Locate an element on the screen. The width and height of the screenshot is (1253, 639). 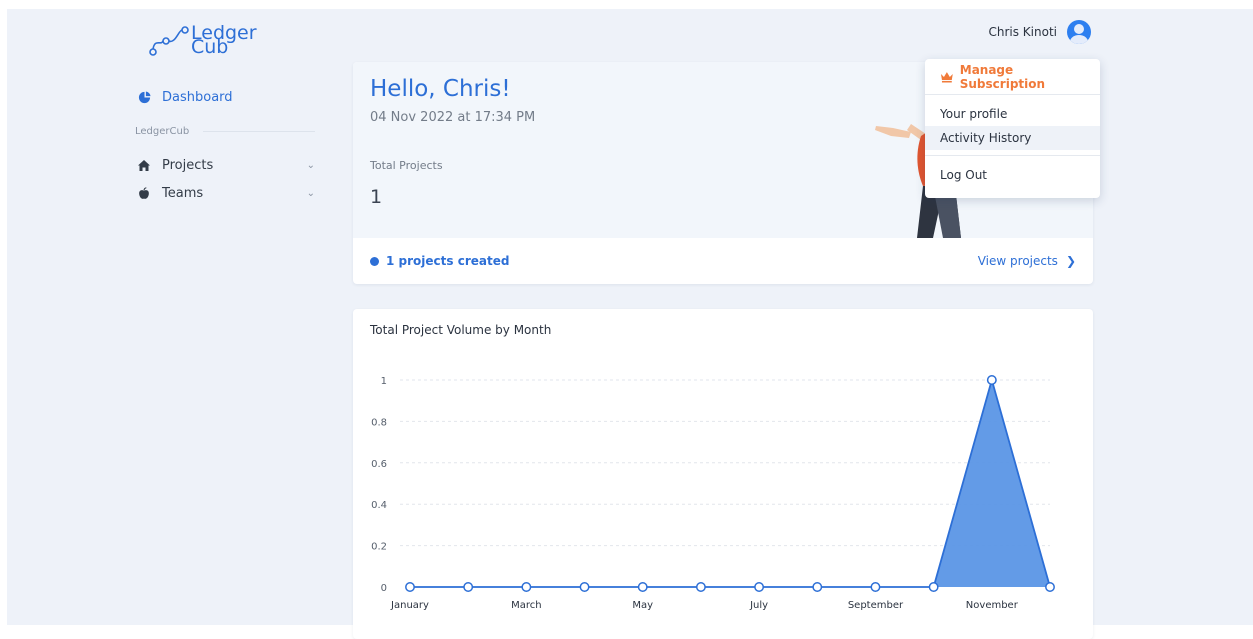
your-profile-item: Your profile is located at coordinates (1012, 114).